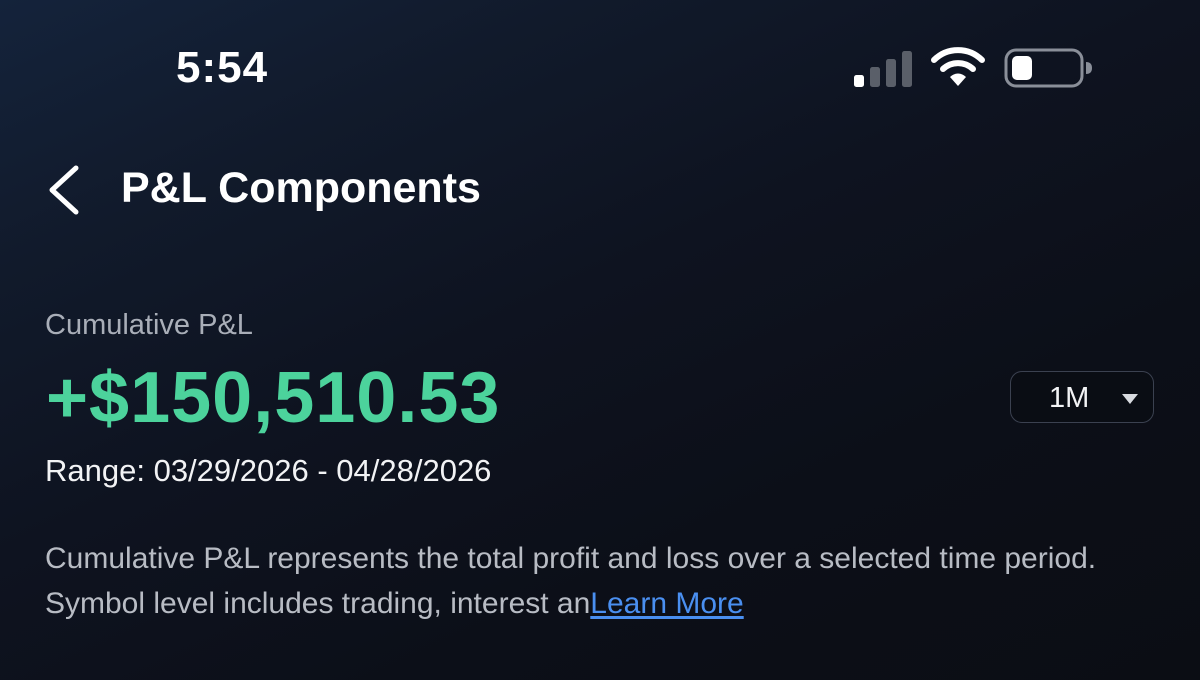 Image resolution: width=1200 pixels, height=680 pixels. What do you see at coordinates (149, 325) in the screenshot?
I see `cumulative-pnl-label: Cumulative P&L` at bounding box center [149, 325].